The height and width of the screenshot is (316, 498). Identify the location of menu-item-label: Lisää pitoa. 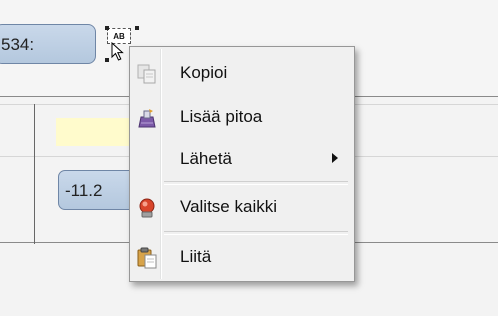
(221, 116).